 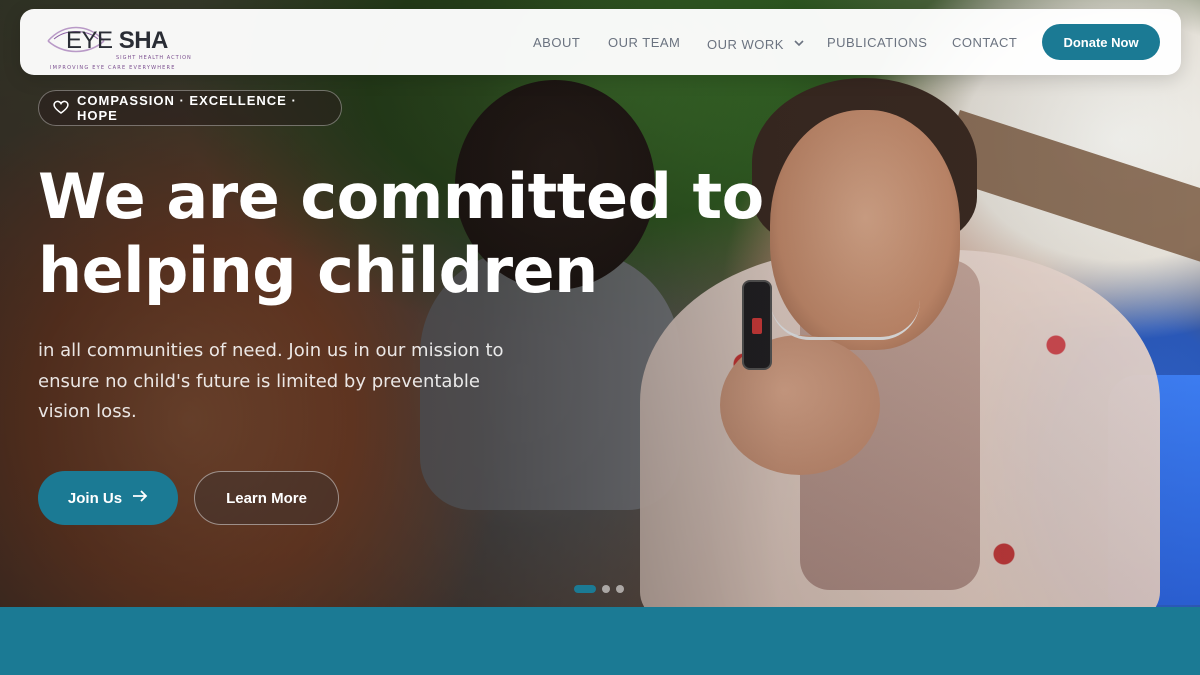 What do you see at coordinates (799, 42) in the screenshot?
I see `chevron-down-icon` at bounding box center [799, 42].